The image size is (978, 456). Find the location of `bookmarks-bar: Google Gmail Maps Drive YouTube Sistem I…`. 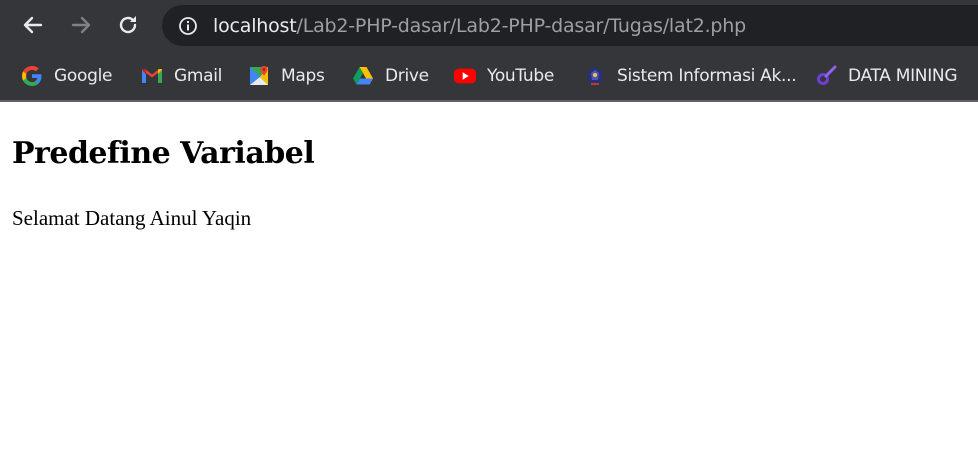

bookmarks-bar: Google Gmail Maps Drive YouTube Sistem I… is located at coordinates (489, 76).